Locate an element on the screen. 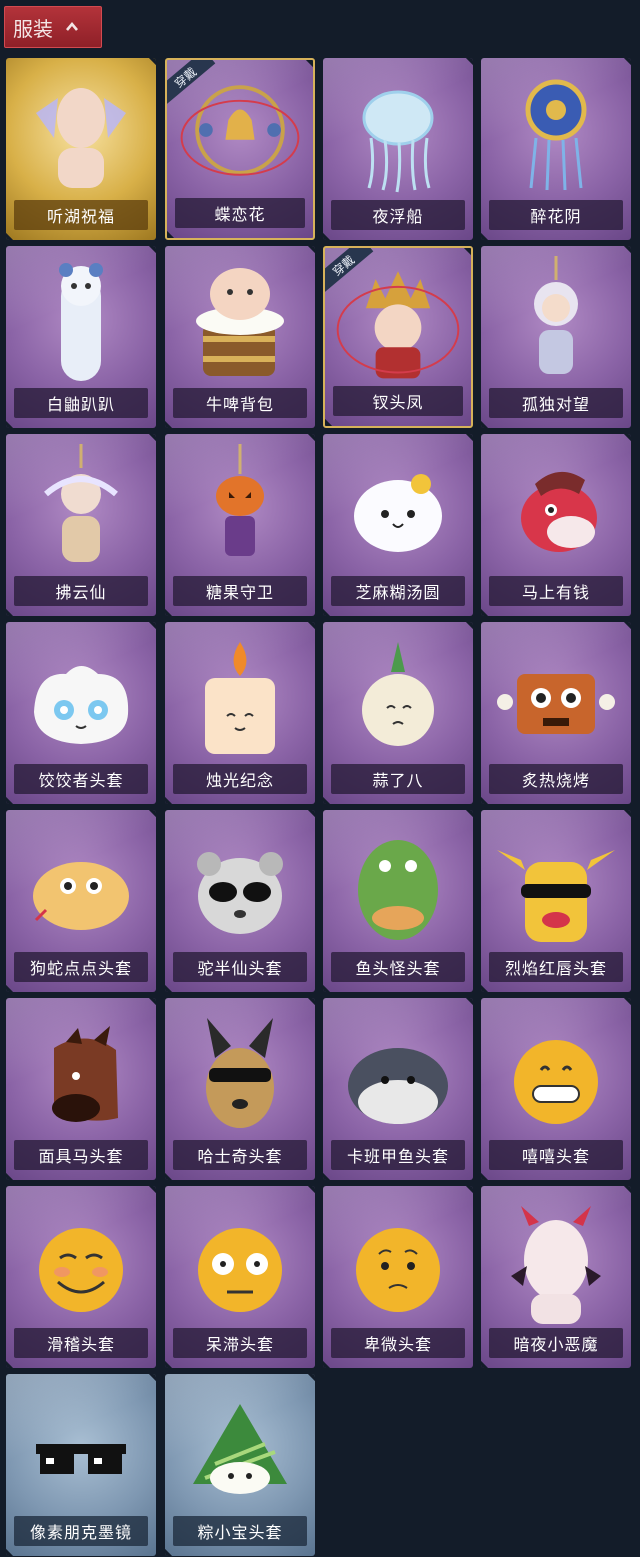 This screenshot has width=640, height=1557. costume-card: 孤独对望 is located at coordinates (556, 337).